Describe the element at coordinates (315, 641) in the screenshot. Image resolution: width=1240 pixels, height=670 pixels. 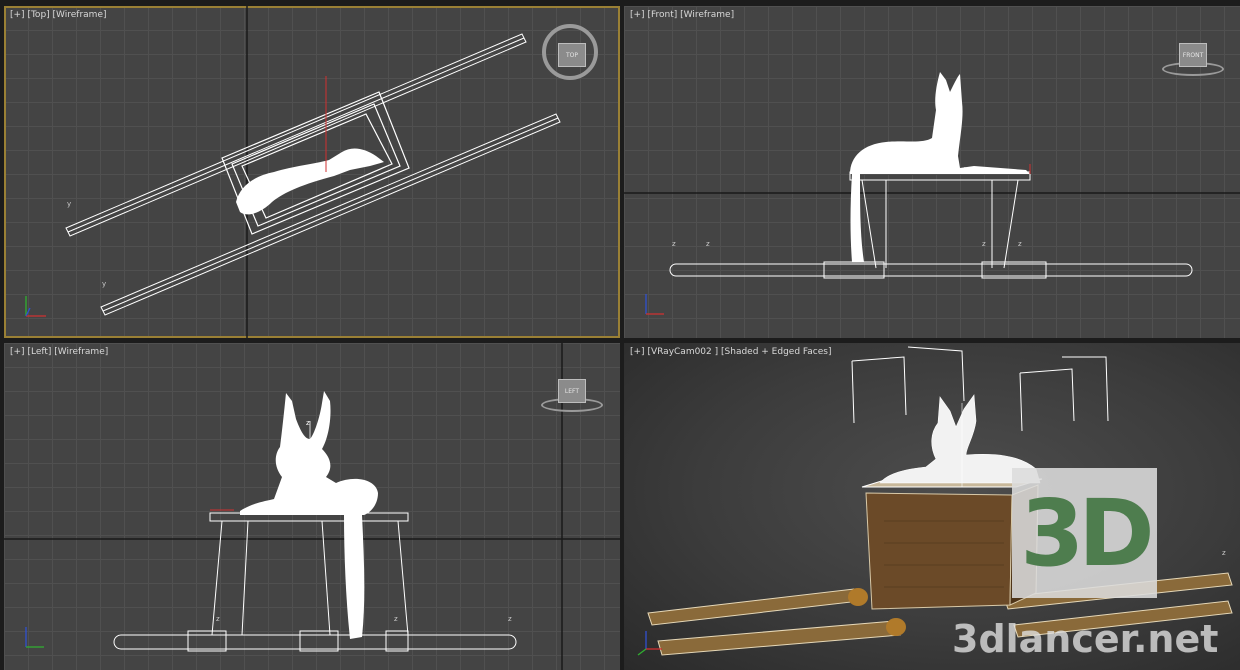
I see `carry-pole-side` at that location.